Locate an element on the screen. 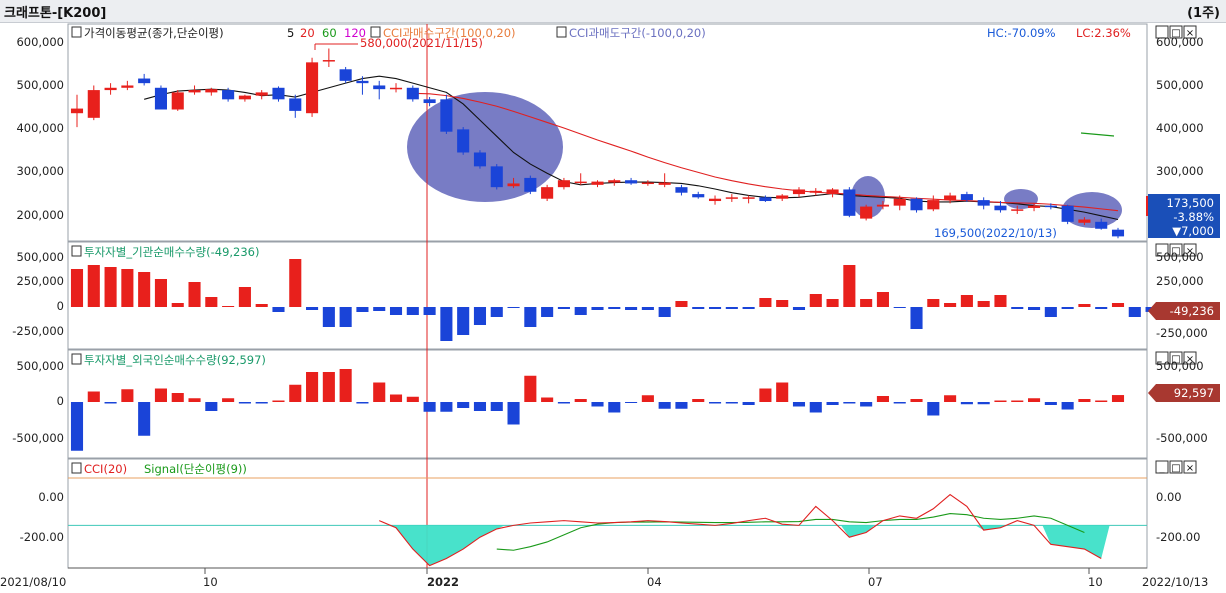  x-tick-label: 07 is located at coordinates (875, 582).